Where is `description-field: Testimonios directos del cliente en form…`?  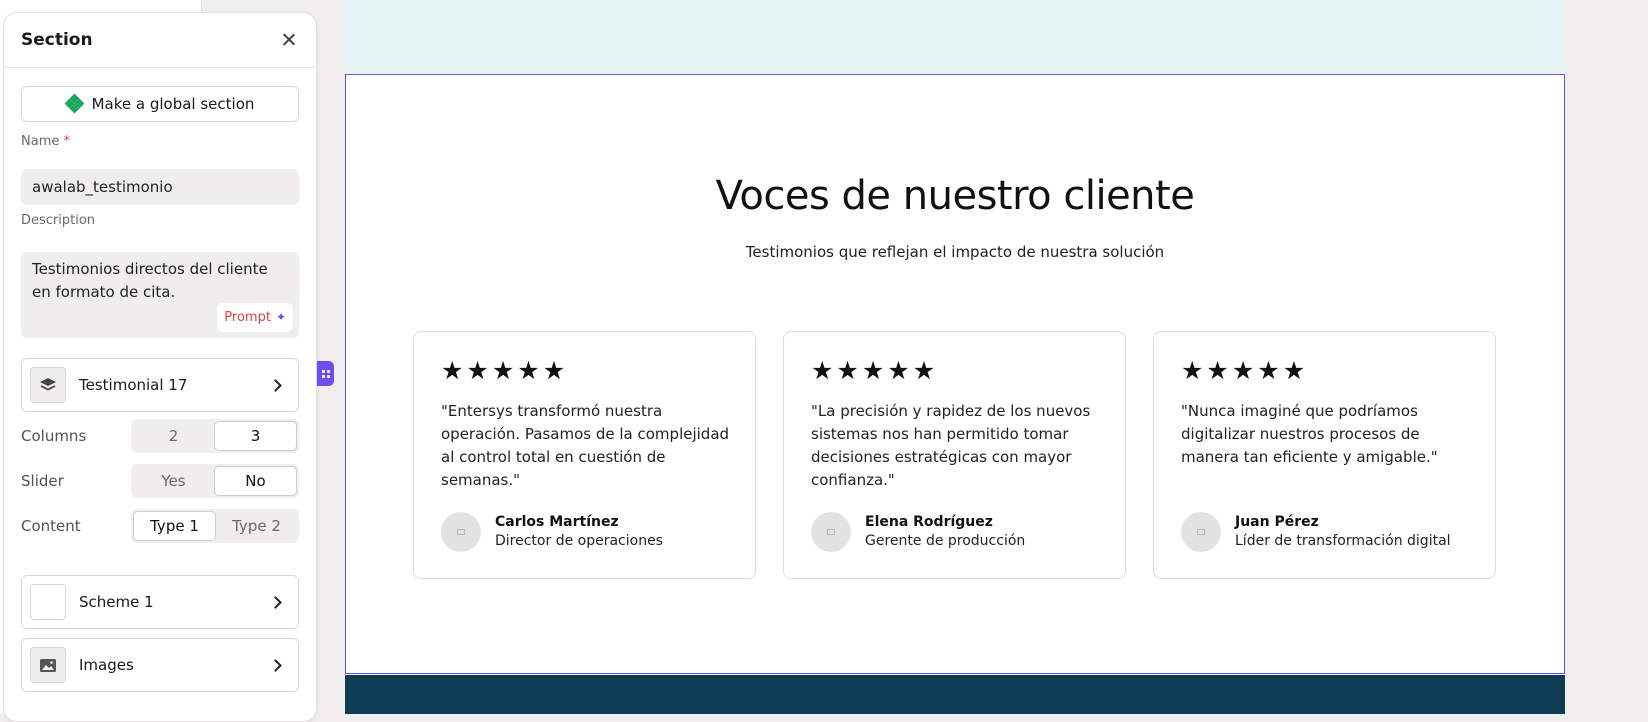 description-field: Testimonios directos del cliente en form… is located at coordinates (160, 295).